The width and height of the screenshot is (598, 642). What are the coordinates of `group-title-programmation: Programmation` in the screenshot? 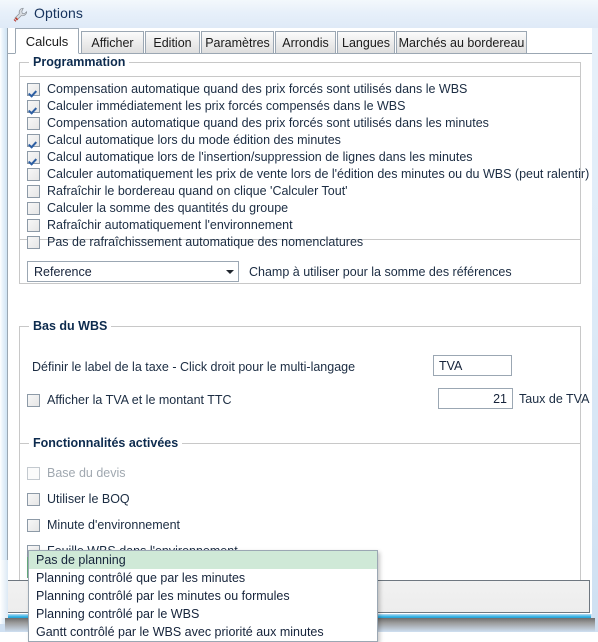 It's located at (79, 62).